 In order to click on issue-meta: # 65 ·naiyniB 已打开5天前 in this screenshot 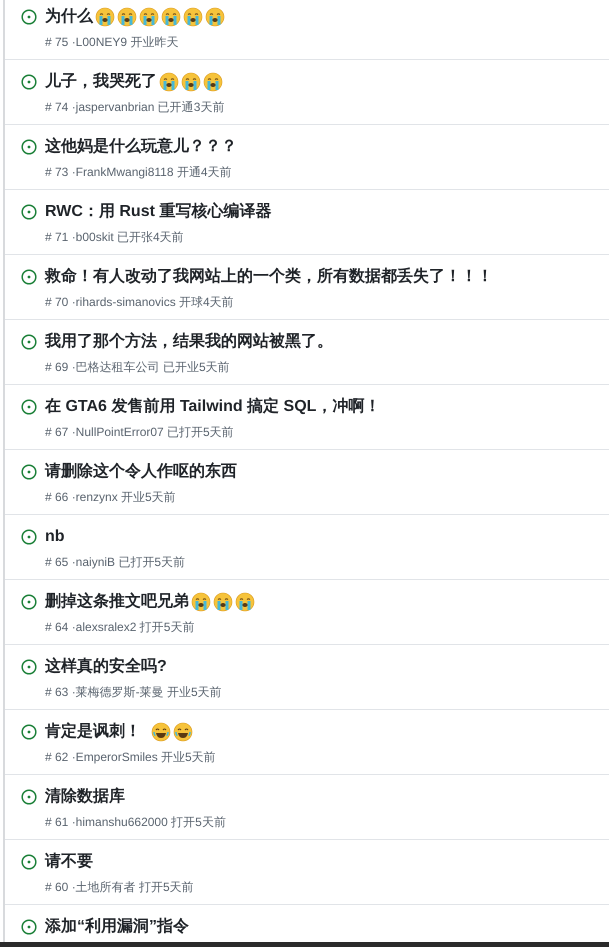, I will do `click(115, 562)`.